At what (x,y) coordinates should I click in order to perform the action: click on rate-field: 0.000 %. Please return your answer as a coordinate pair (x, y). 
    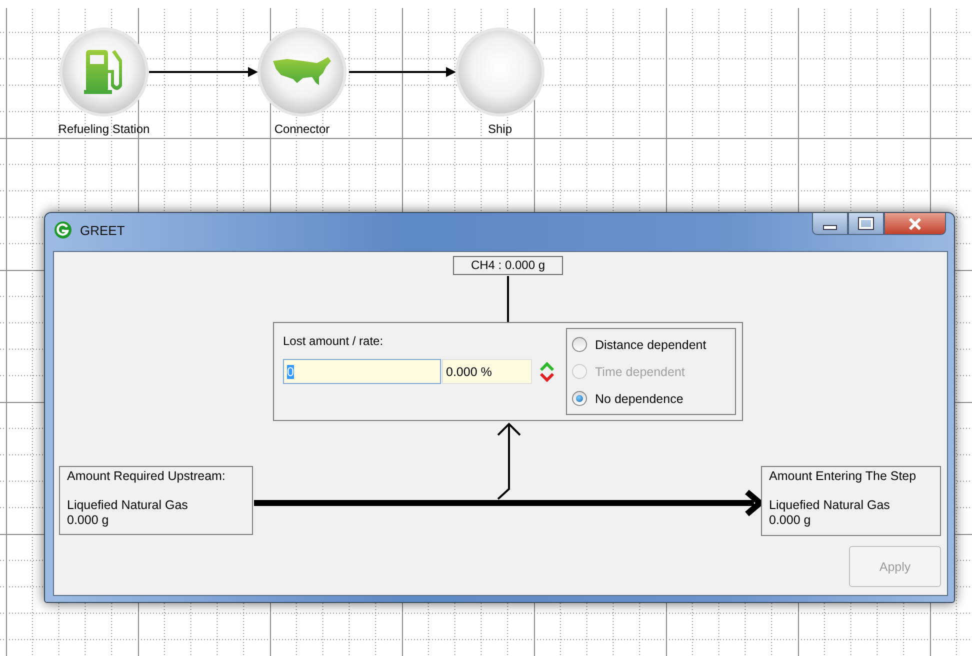
    Looking at the image, I should click on (487, 371).